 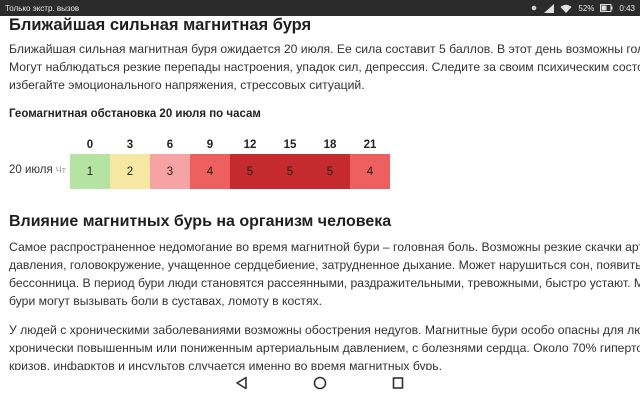 What do you see at coordinates (90, 171) in the screenshot?
I see `geo-level-cell: 1` at bounding box center [90, 171].